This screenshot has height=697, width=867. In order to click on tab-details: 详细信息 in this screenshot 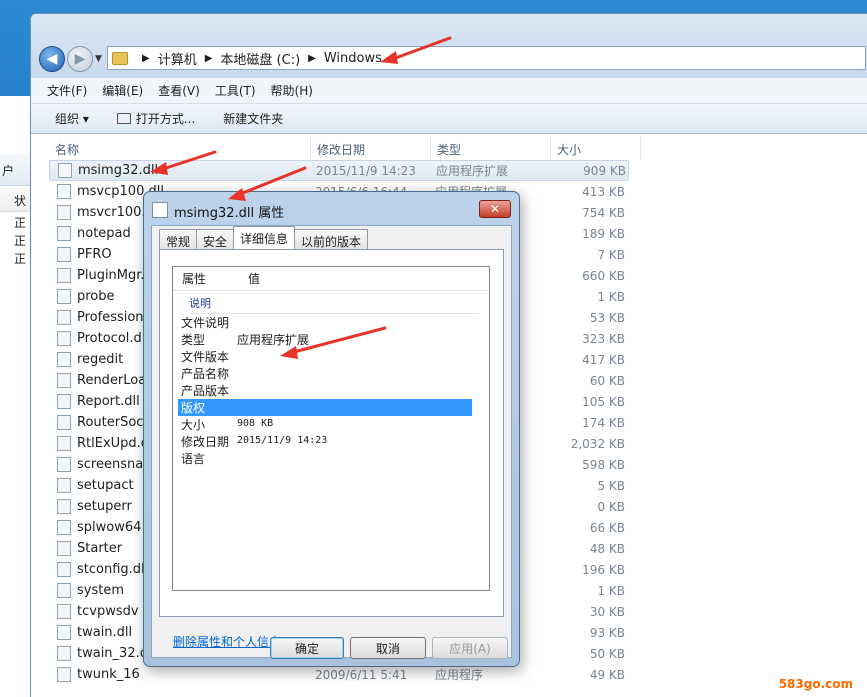, I will do `click(264, 237)`.